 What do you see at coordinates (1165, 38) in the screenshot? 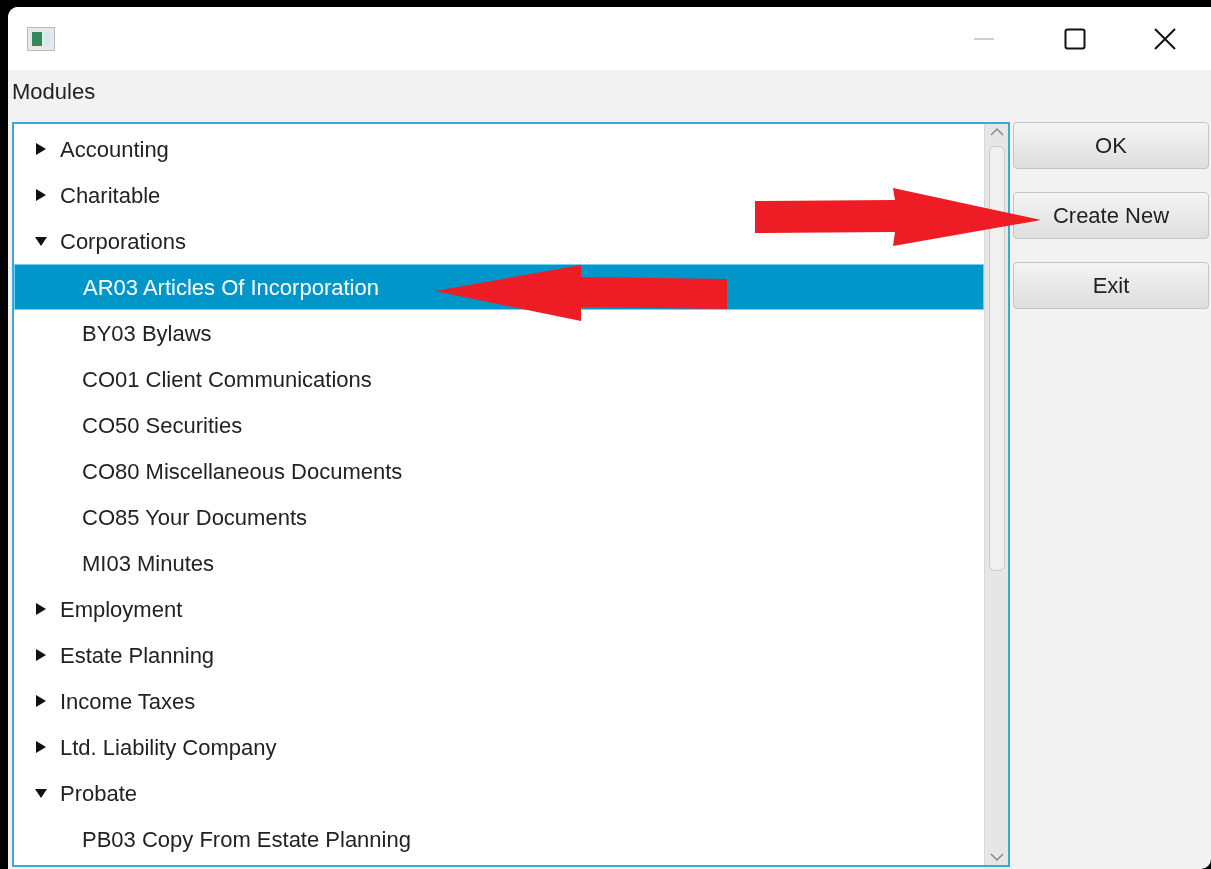
I see `close-icon` at bounding box center [1165, 38].